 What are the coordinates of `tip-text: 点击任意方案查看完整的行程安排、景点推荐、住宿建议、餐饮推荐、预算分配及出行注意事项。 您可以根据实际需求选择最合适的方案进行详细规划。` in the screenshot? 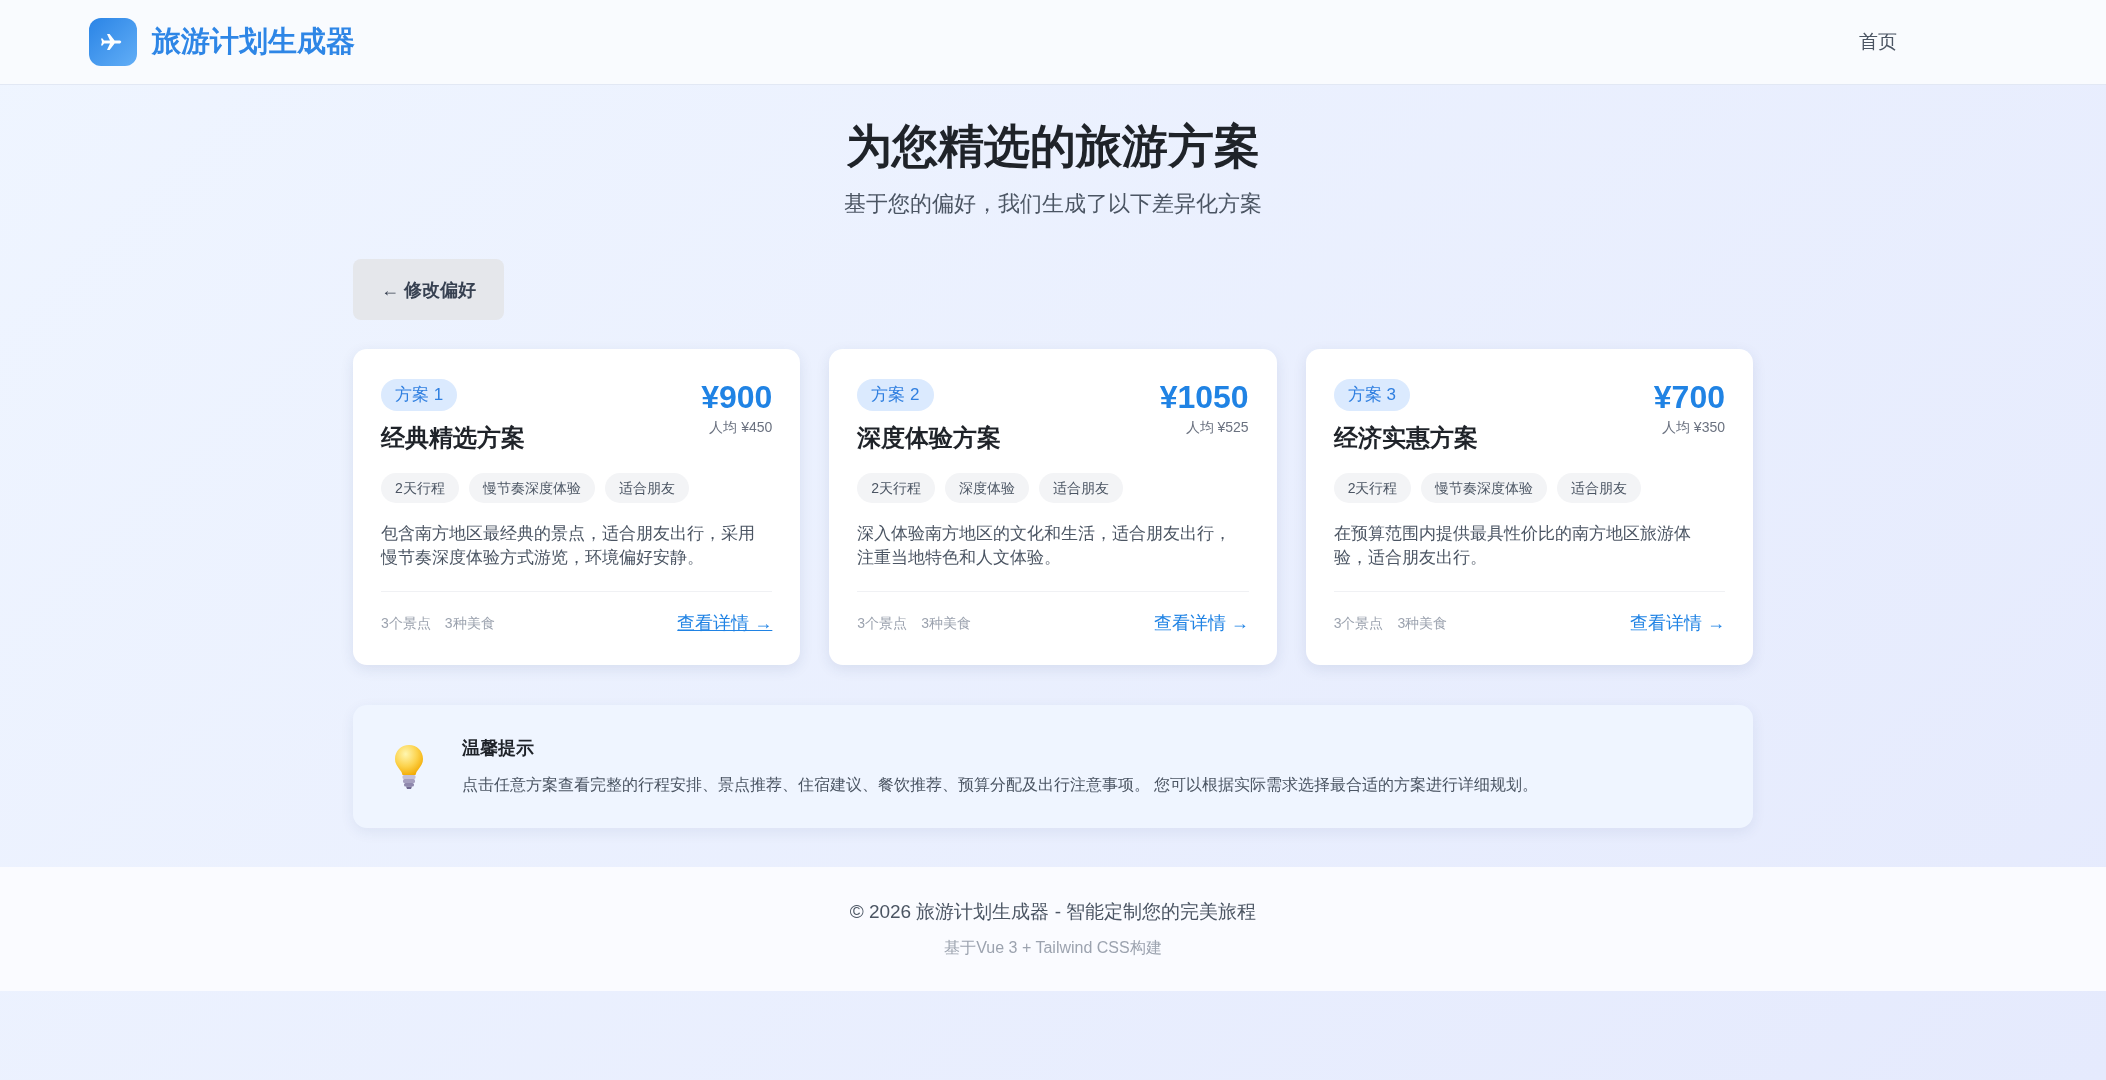 It's located at (1000, 785).